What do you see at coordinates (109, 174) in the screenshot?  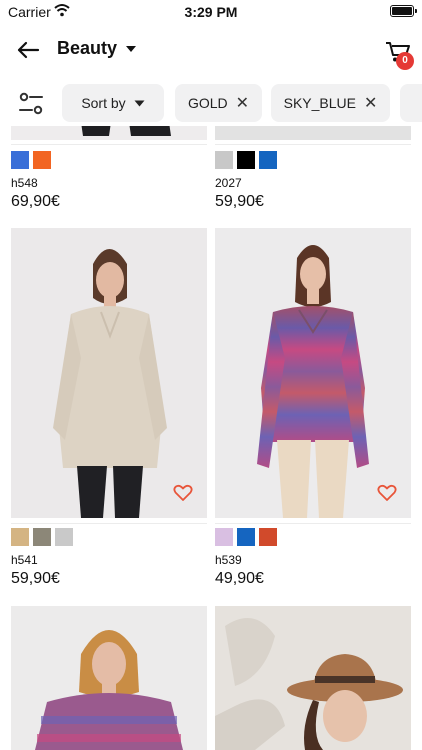 I see `product-card: h548 69,90€` at bounding box center [109, 174].